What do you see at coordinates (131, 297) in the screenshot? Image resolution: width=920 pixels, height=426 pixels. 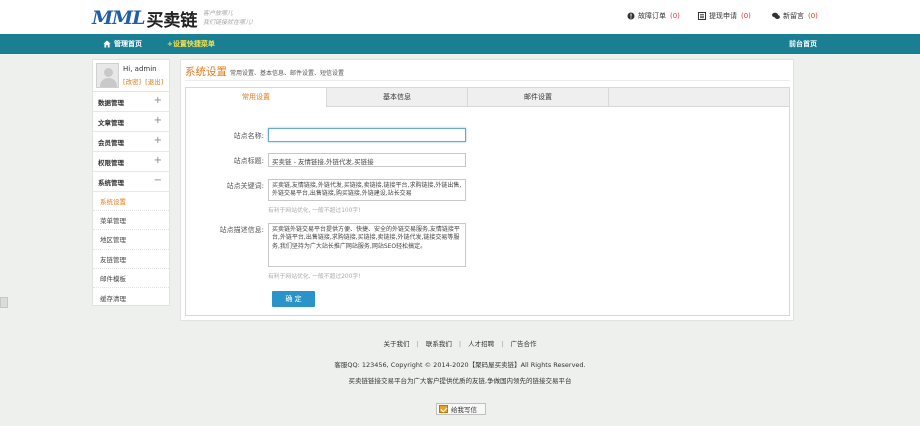 I see `sidebar-item-cache-clear: 缓存清理` at bounding box center [131, 297].